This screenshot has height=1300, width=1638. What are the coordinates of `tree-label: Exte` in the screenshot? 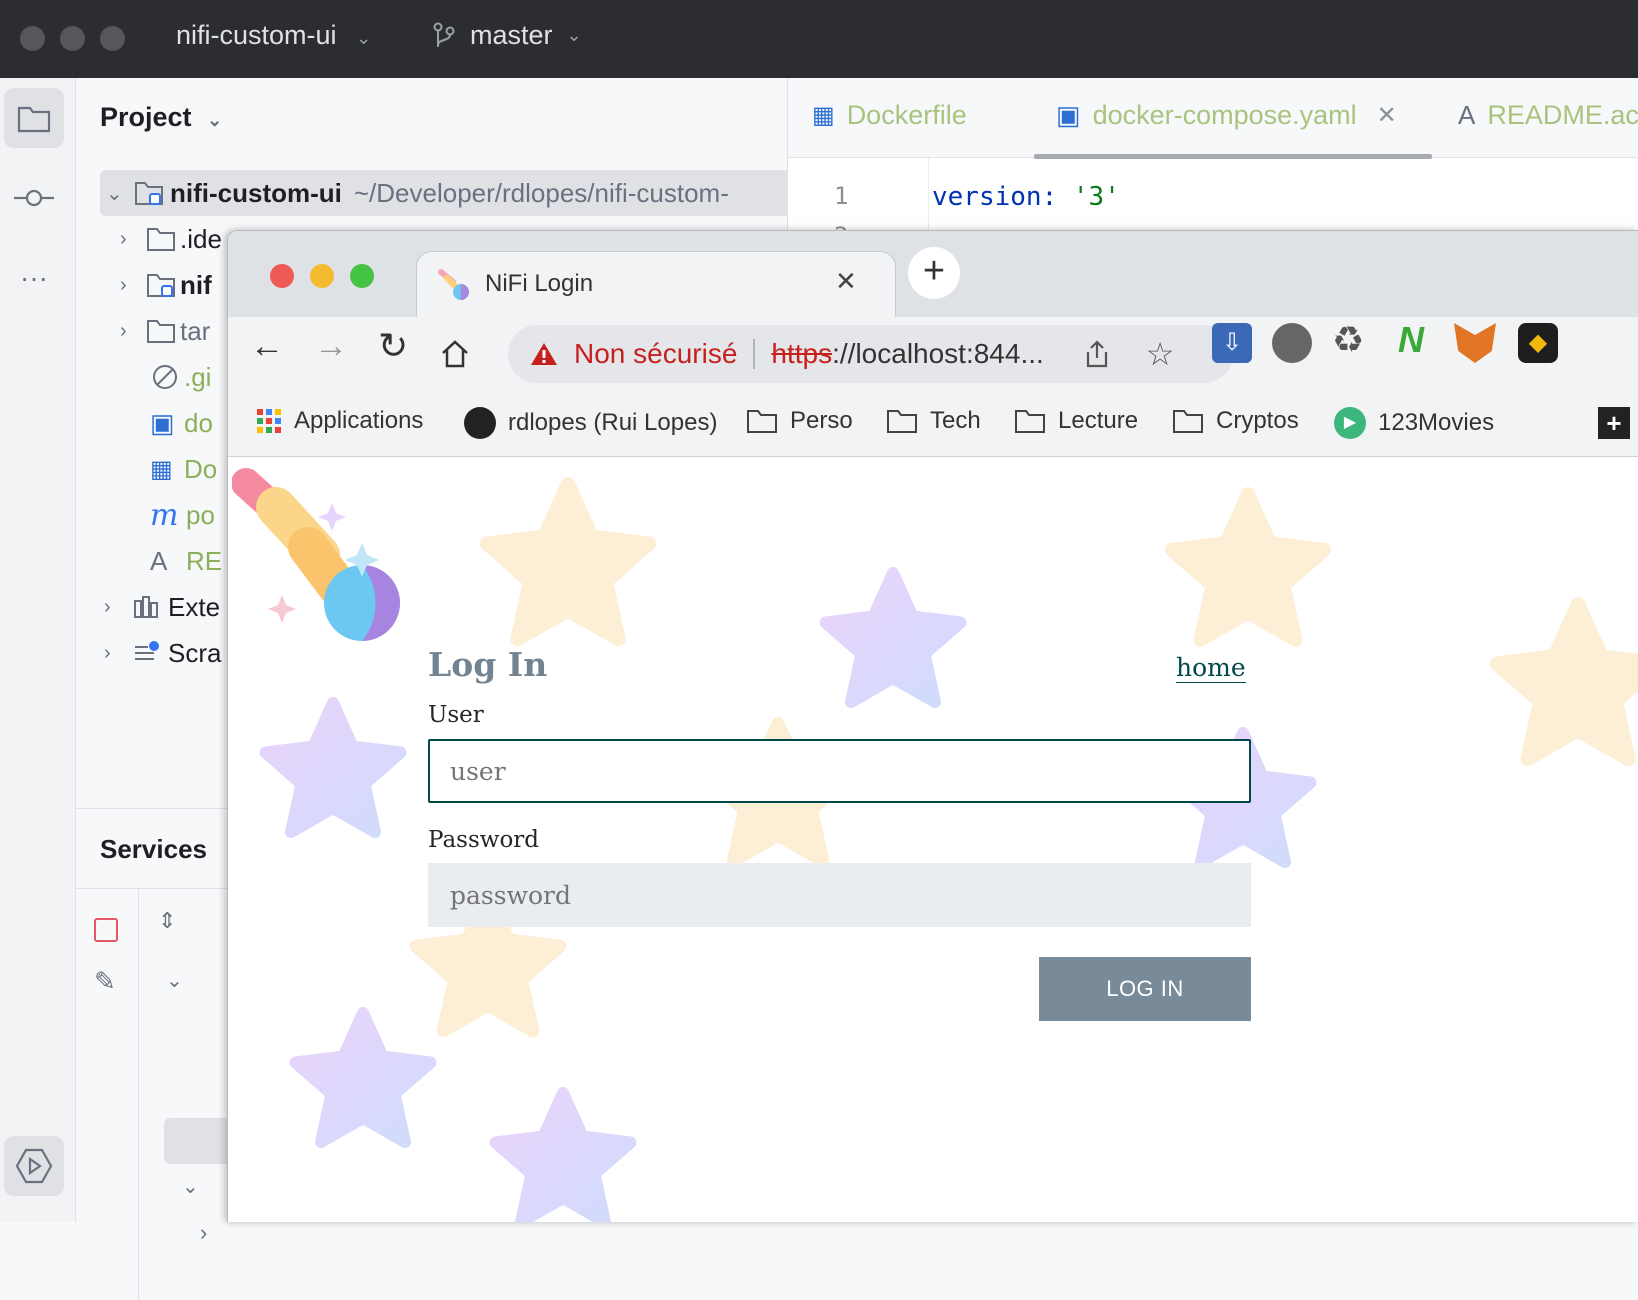 It's located at (194, 606).